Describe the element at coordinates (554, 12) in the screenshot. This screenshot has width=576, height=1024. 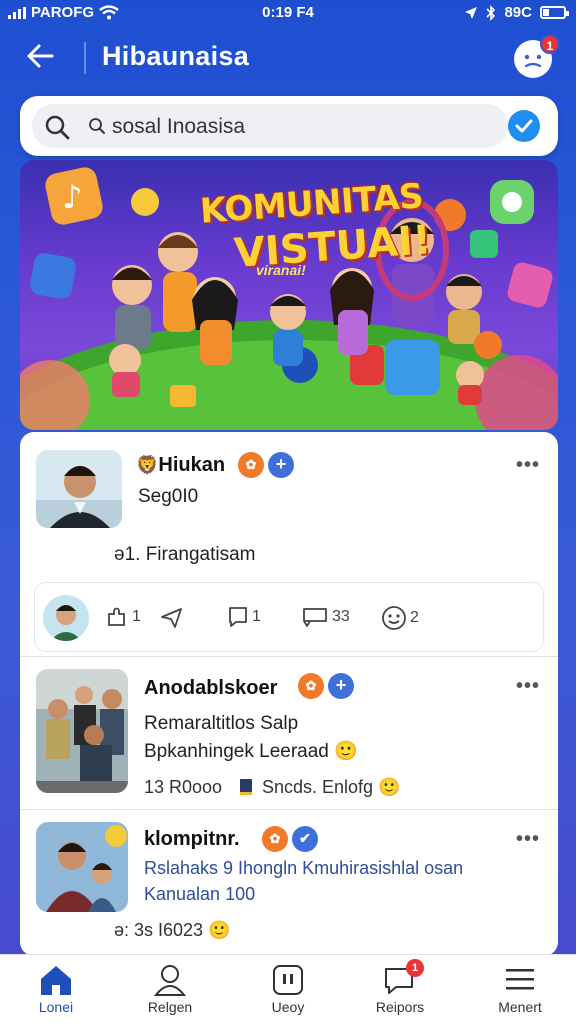
I see `battery-icon` at that location.